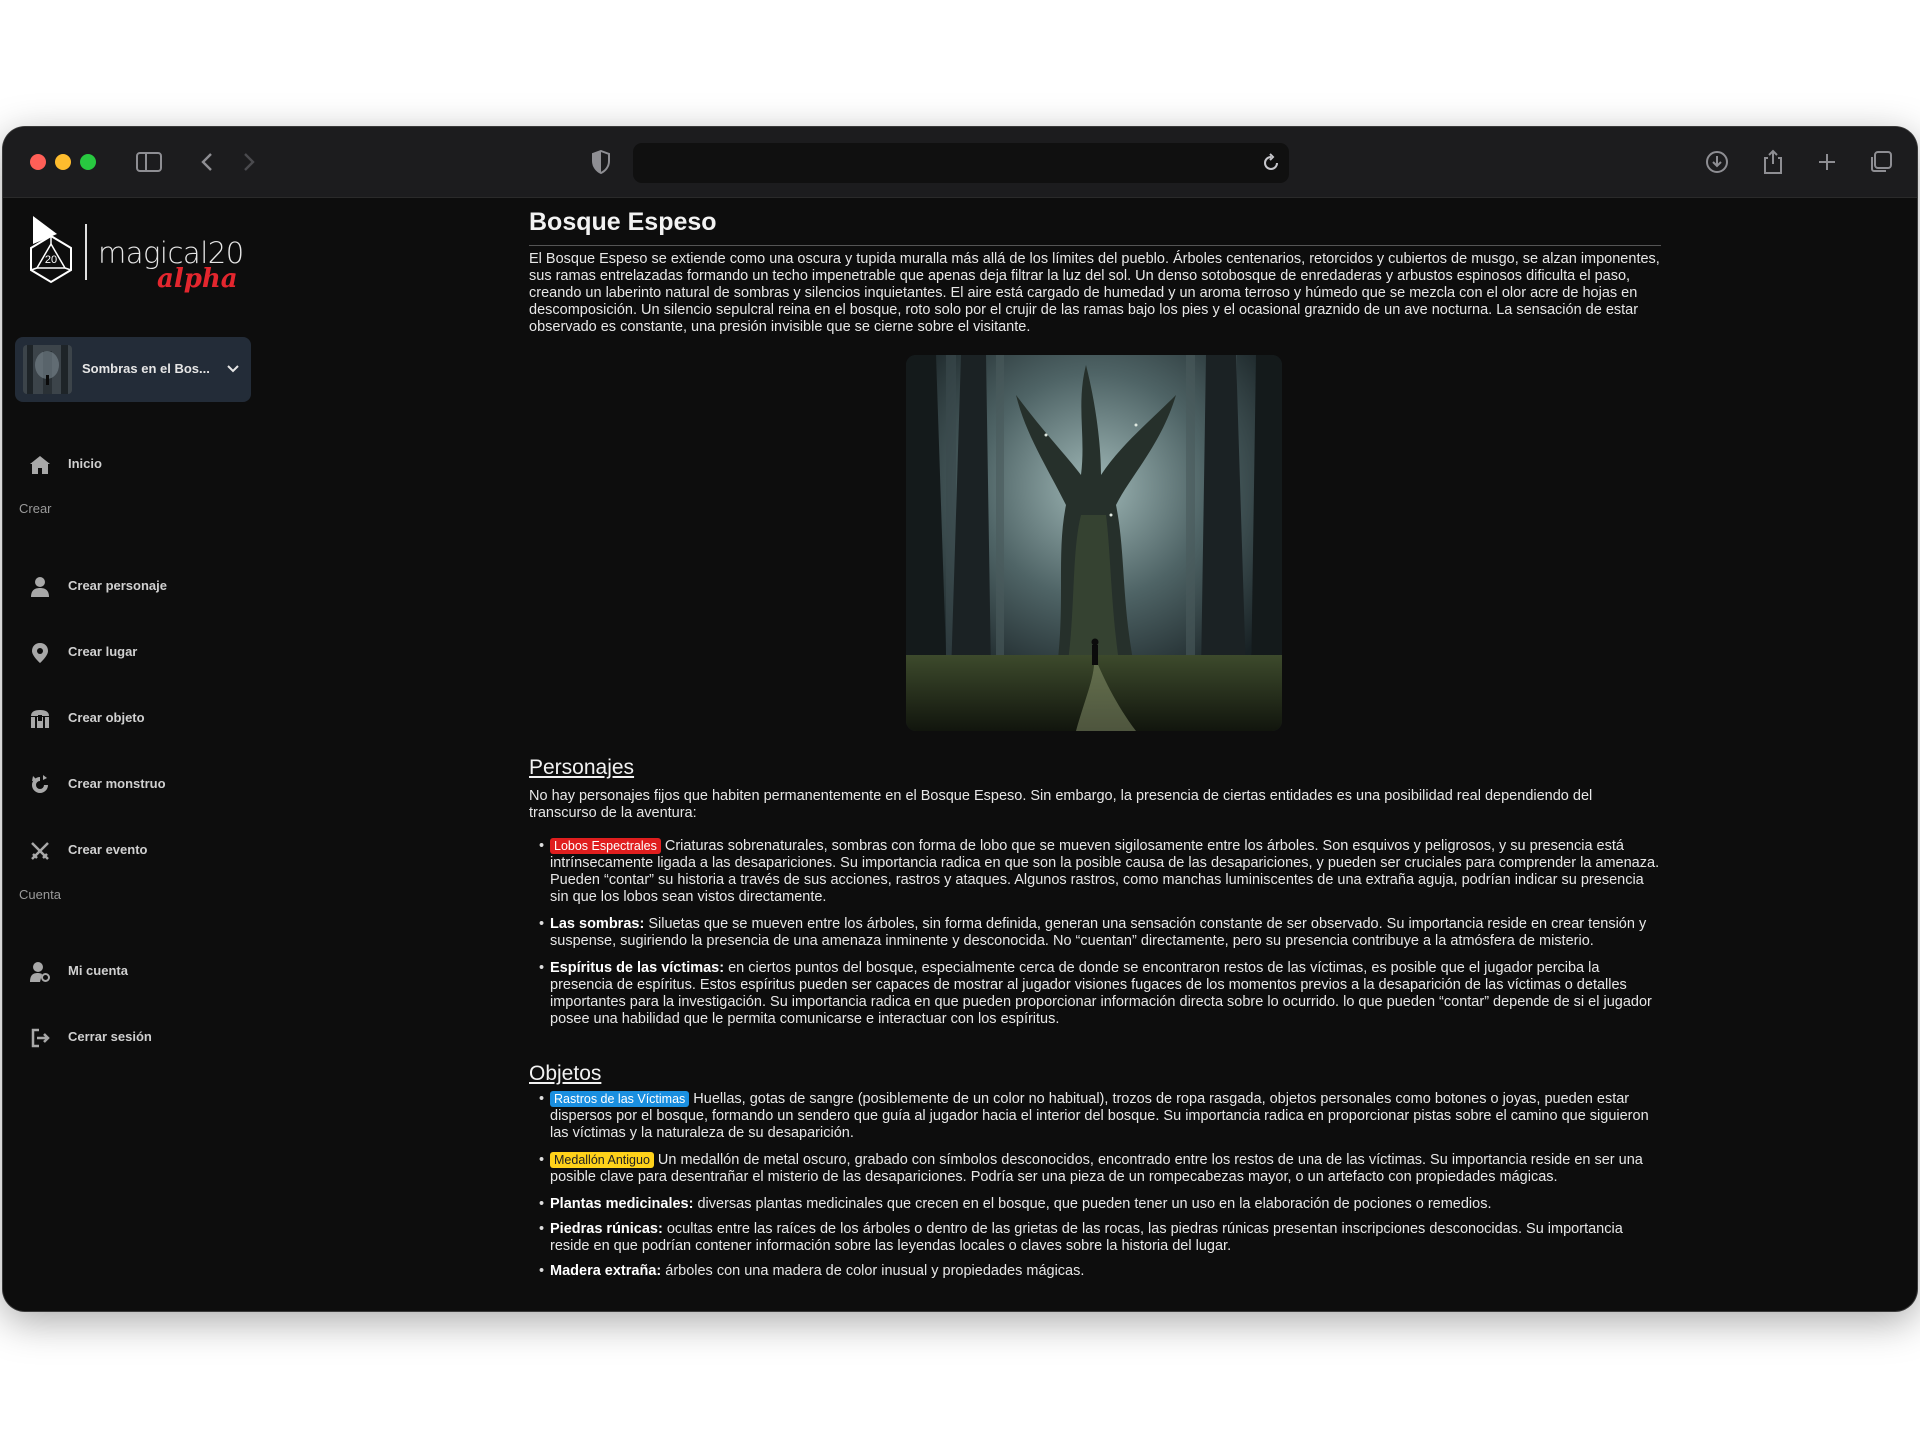 This screenshot has height=1440, width=1920. Describe the element at coordinates (51, 260) in the screenshot. I see `svg-text: 20` at that location.